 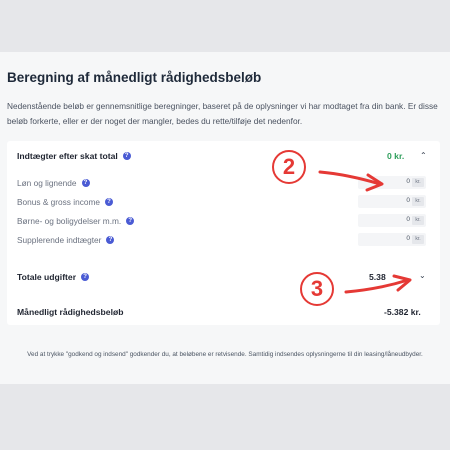 I want to click on income-item-supplementary: Supplerende indtægter ?, so click(x=66, y=240).